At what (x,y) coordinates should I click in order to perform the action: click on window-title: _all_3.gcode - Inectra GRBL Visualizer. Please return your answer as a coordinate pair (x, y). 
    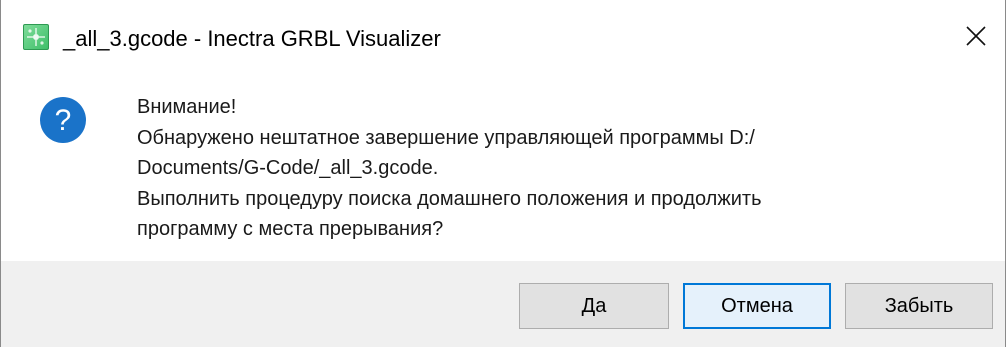
    Looking at the image, I should click on (252, 38).